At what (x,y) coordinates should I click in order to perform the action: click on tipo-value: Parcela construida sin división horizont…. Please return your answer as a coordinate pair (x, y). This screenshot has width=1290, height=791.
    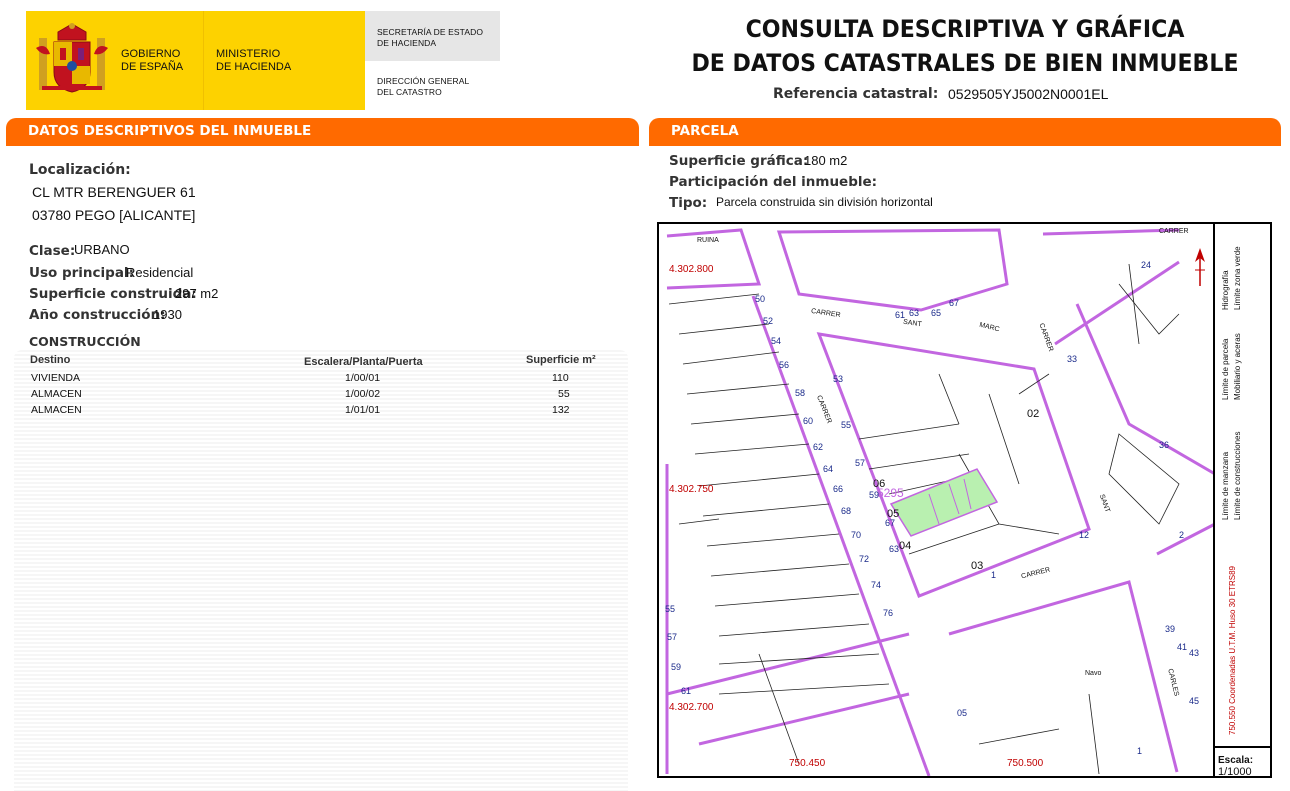
    Looking at the image, I should click on (824, 202).